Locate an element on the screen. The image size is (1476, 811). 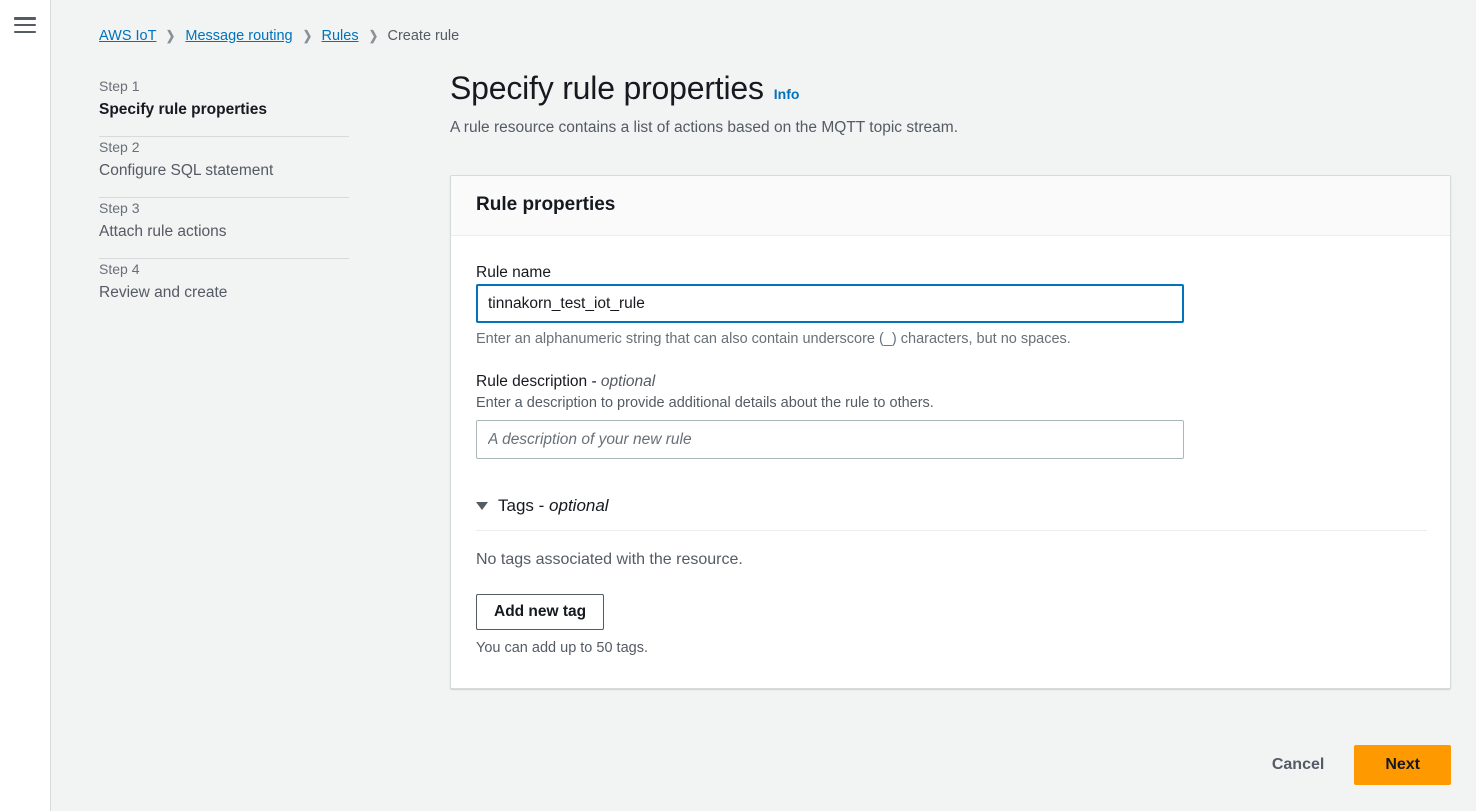
wizard-step-1: Step 1 Specify rule properties is located at coordinates (224, 106).